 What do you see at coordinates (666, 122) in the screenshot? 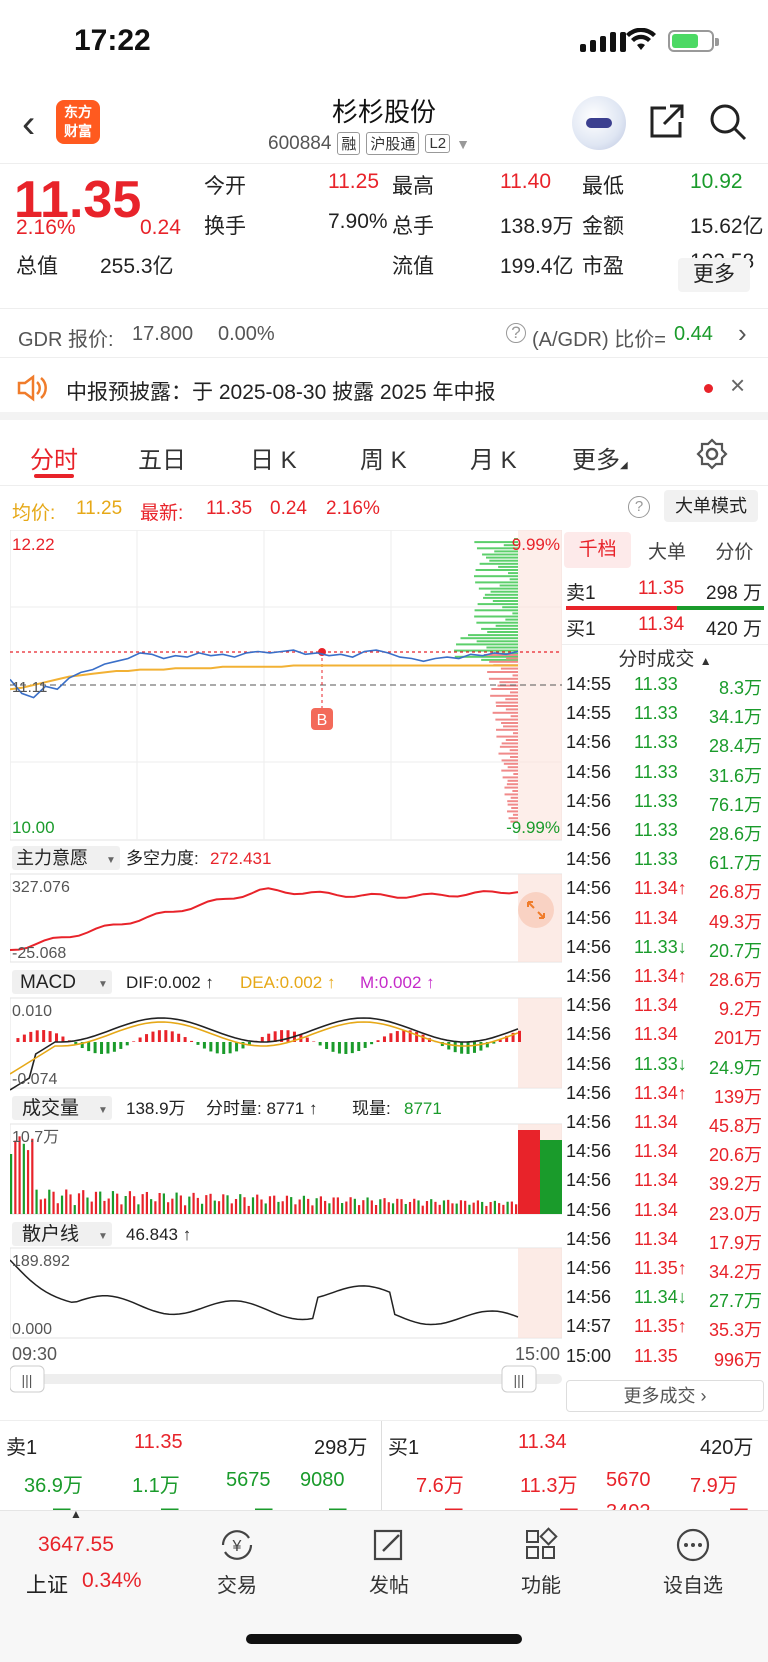
I see `share-icon` at bounding box center [666, 122].